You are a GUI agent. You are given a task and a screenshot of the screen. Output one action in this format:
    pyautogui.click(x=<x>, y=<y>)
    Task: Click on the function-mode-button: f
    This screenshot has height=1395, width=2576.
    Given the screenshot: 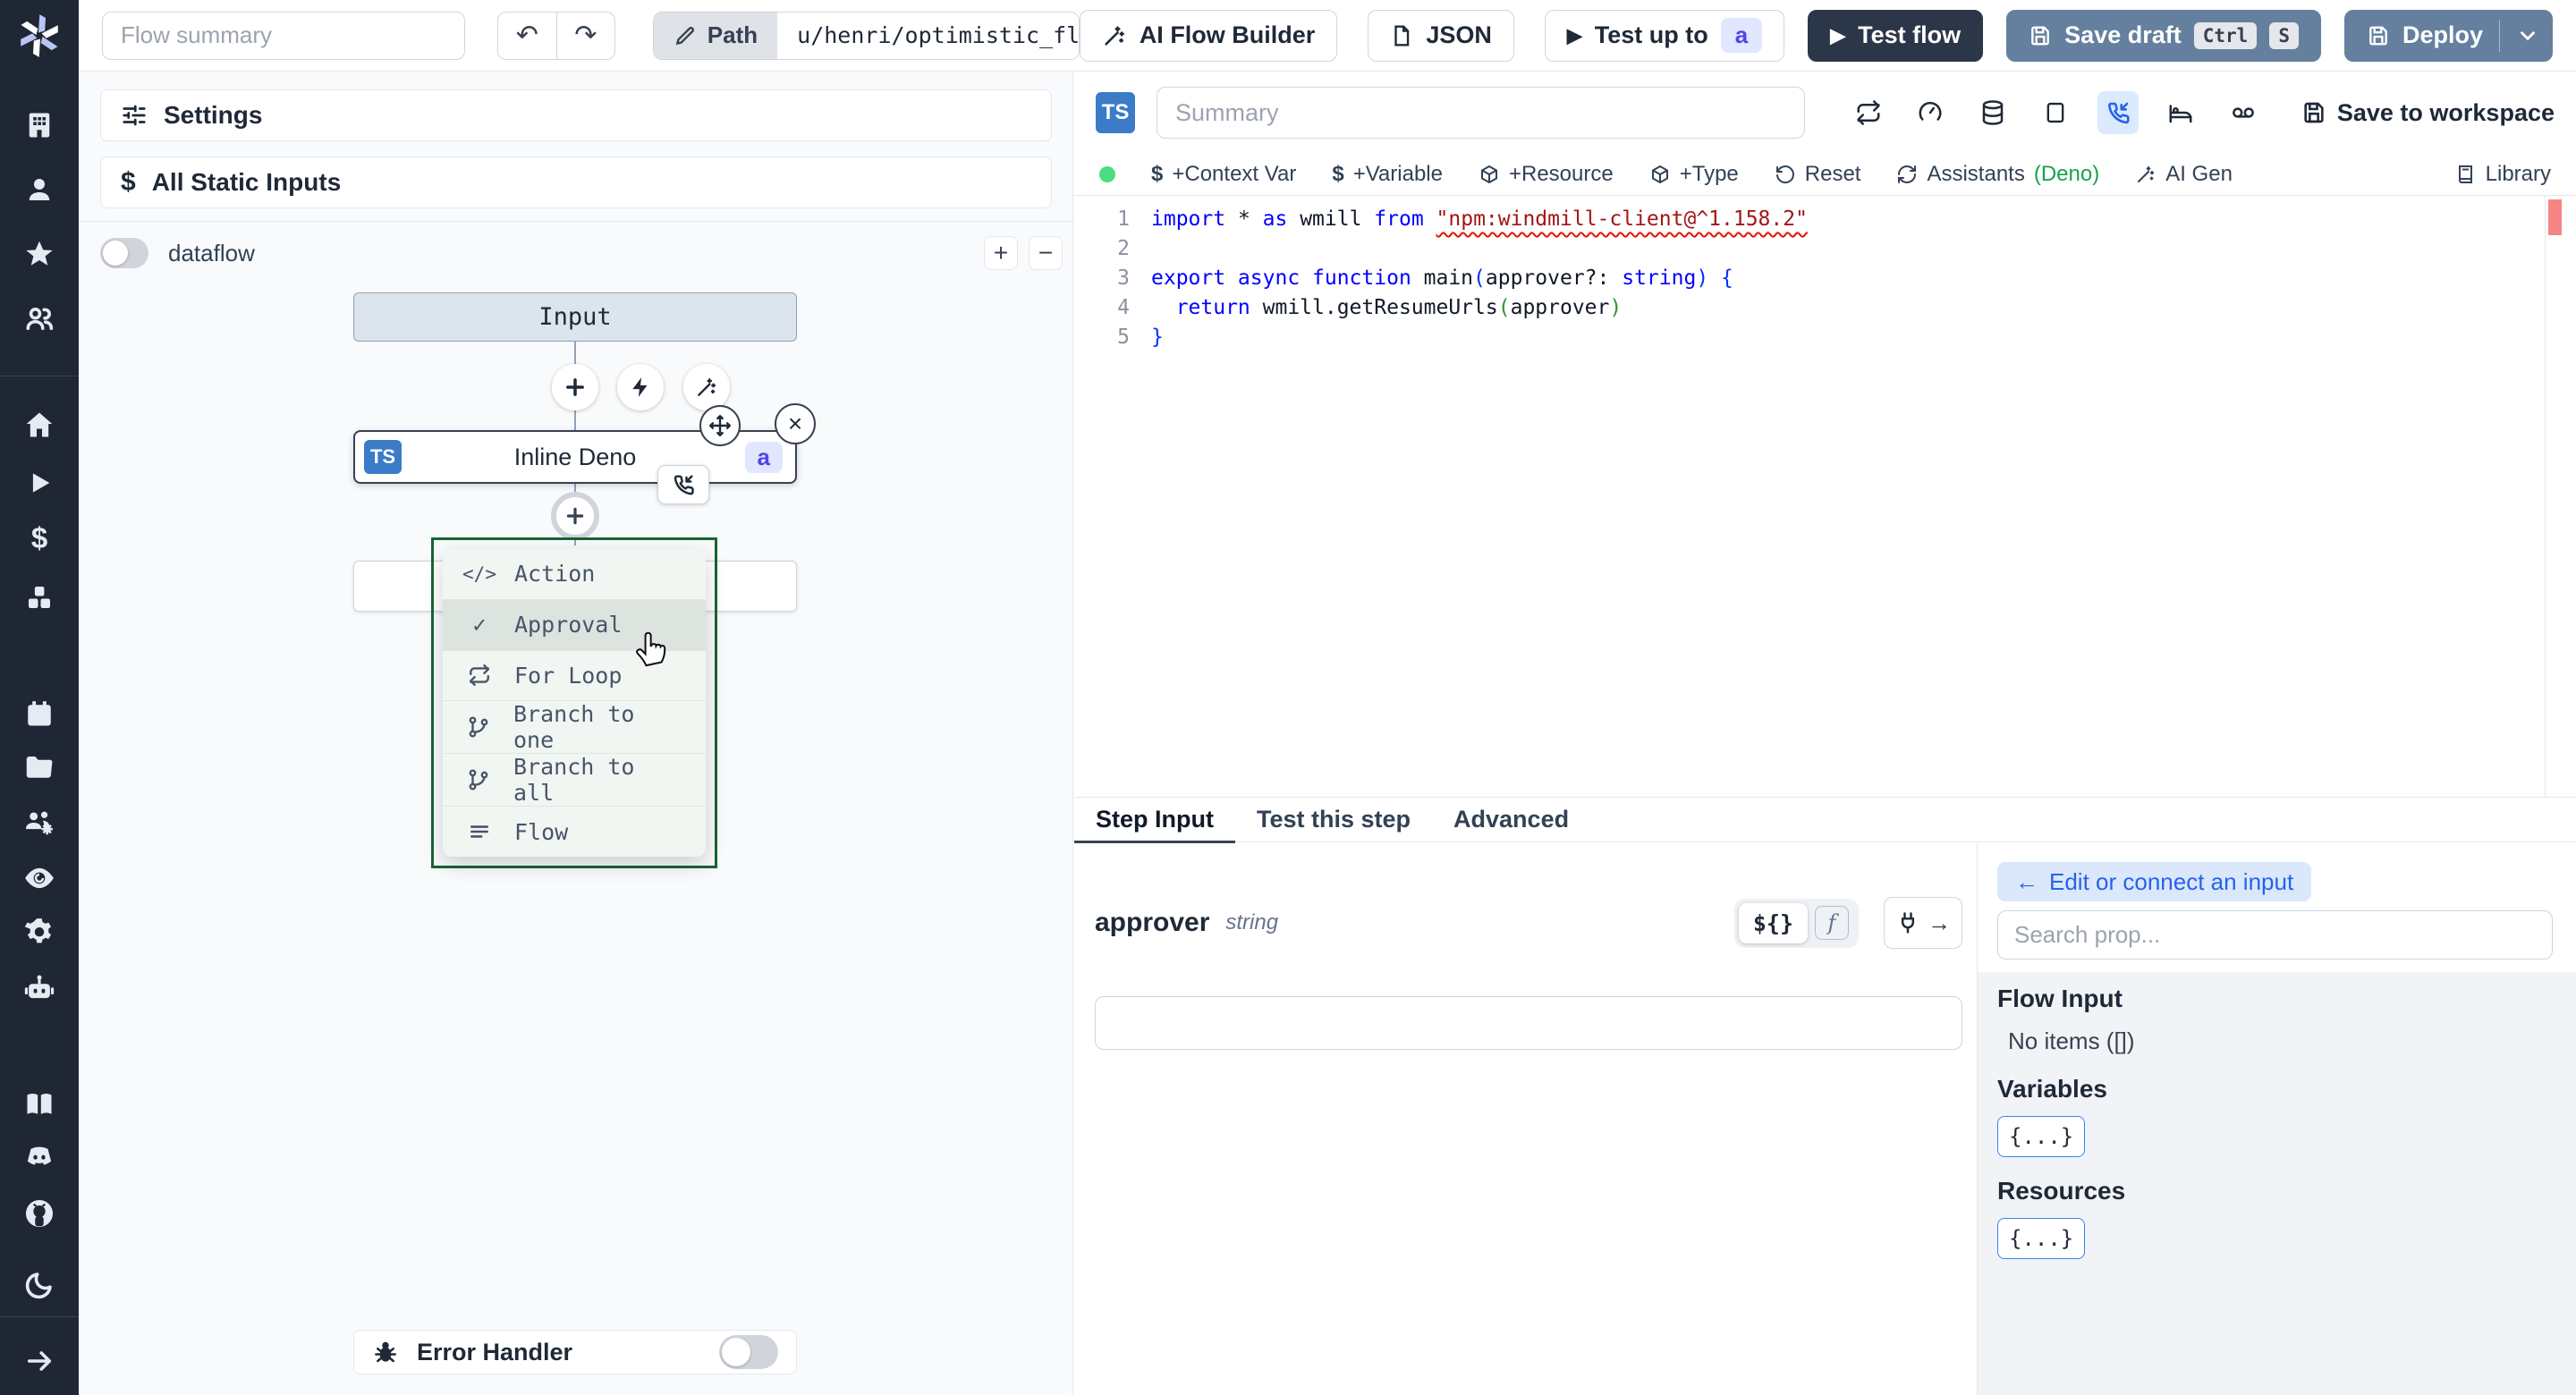 What is the action you would take?
    pyautogui.click(x=1832, y=923)
    